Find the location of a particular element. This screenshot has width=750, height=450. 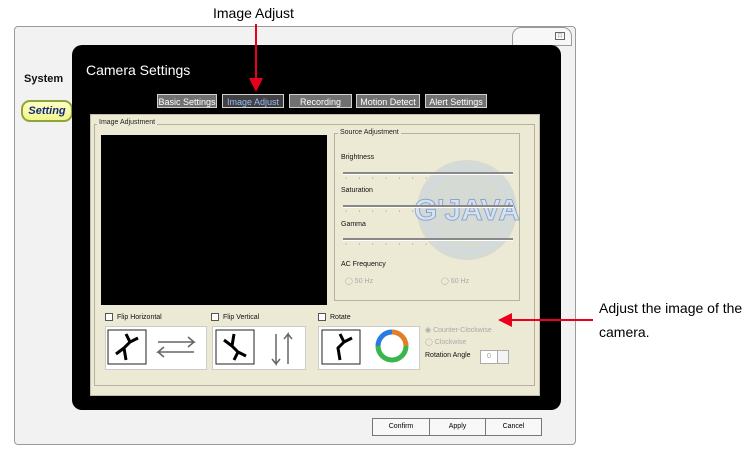

flip-horizontal-label: Flip Horizontal is located at coordinates (139, 317).